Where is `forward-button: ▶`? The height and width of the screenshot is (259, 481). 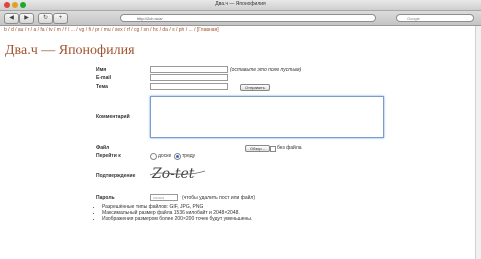
forward-button: ▶ is located at coordinates (26, 18).